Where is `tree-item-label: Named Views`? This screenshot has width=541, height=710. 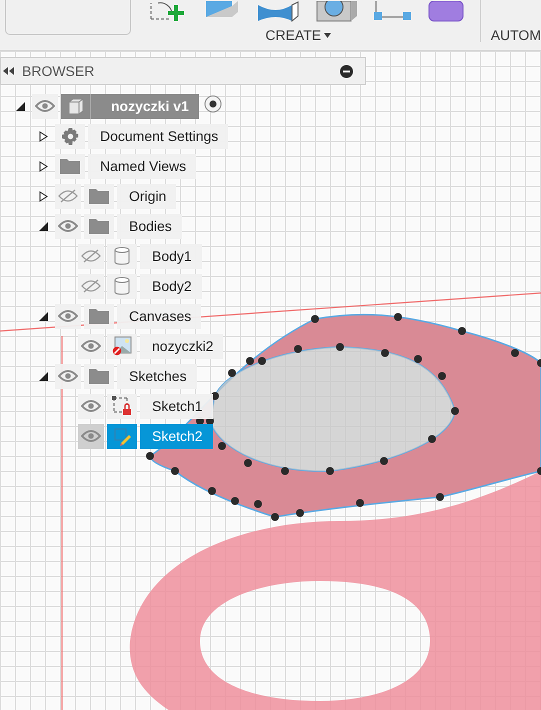 tree-item-label: Named Views is located at coordinates (142, 166).